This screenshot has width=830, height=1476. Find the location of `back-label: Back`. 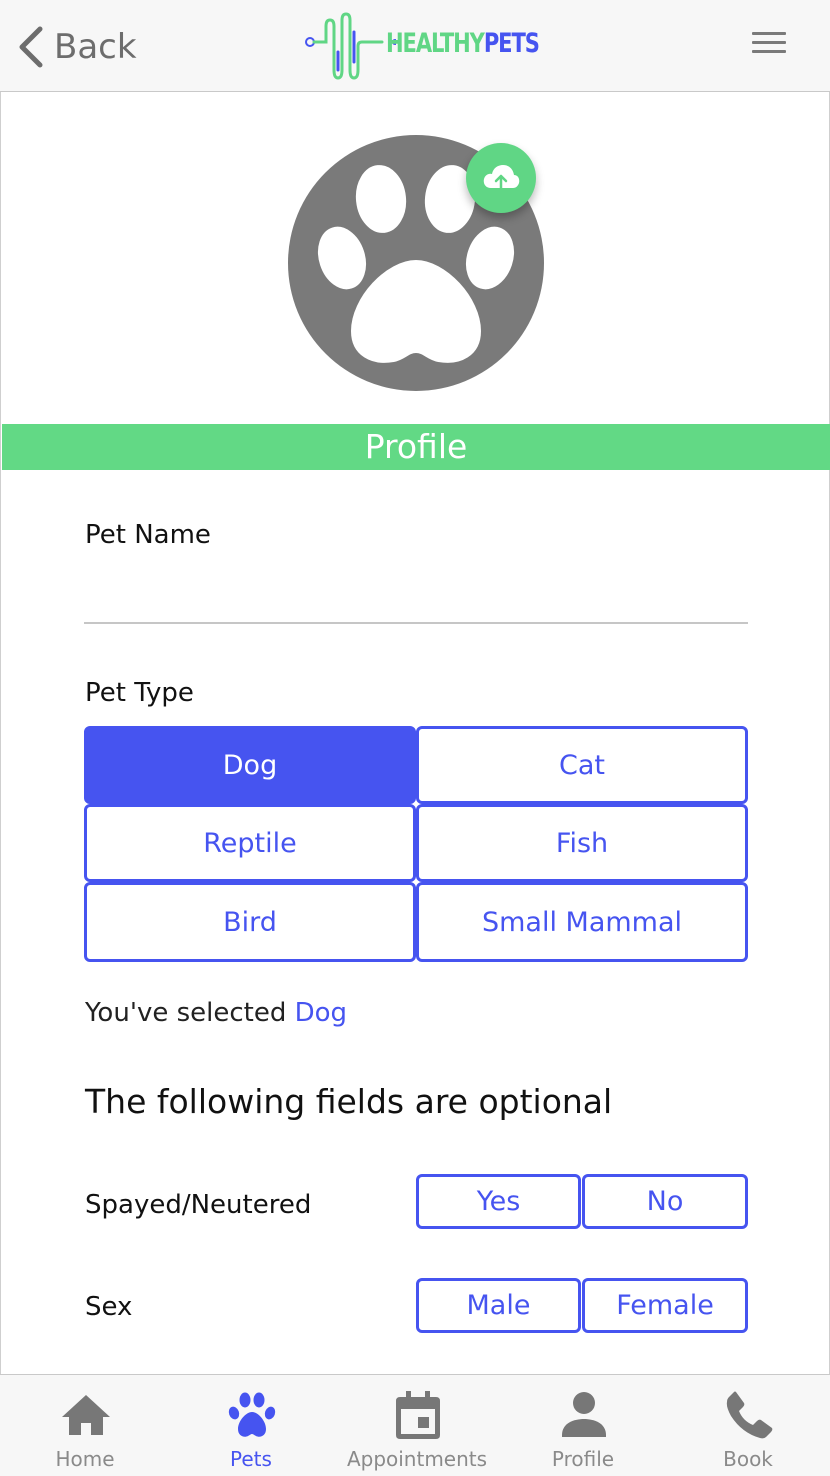

back-label: Back is located at coordinates (95, 47).